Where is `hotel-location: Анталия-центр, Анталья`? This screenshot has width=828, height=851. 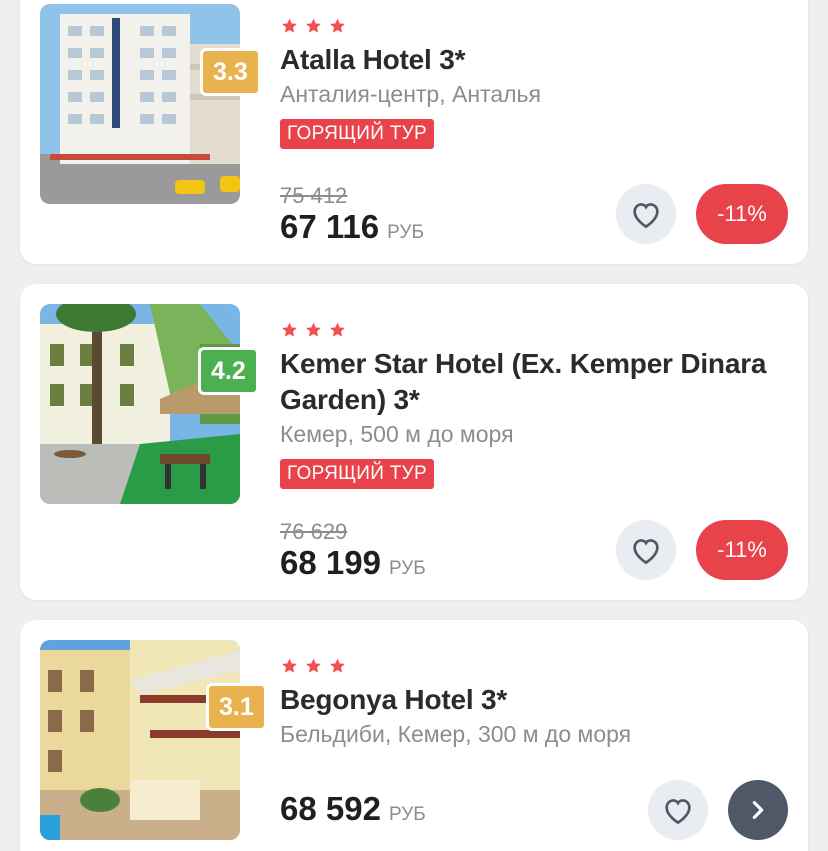
hotel-location: Анталия-центр, Анталья is located at coordinates (410, 94).